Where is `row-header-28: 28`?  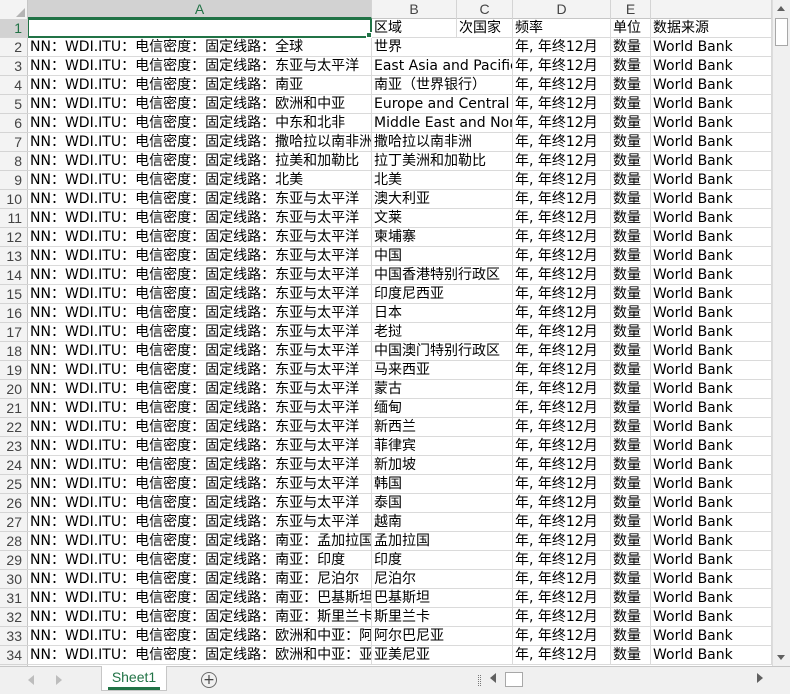 row-header-28: 28 is located at coordinates (14, 541).